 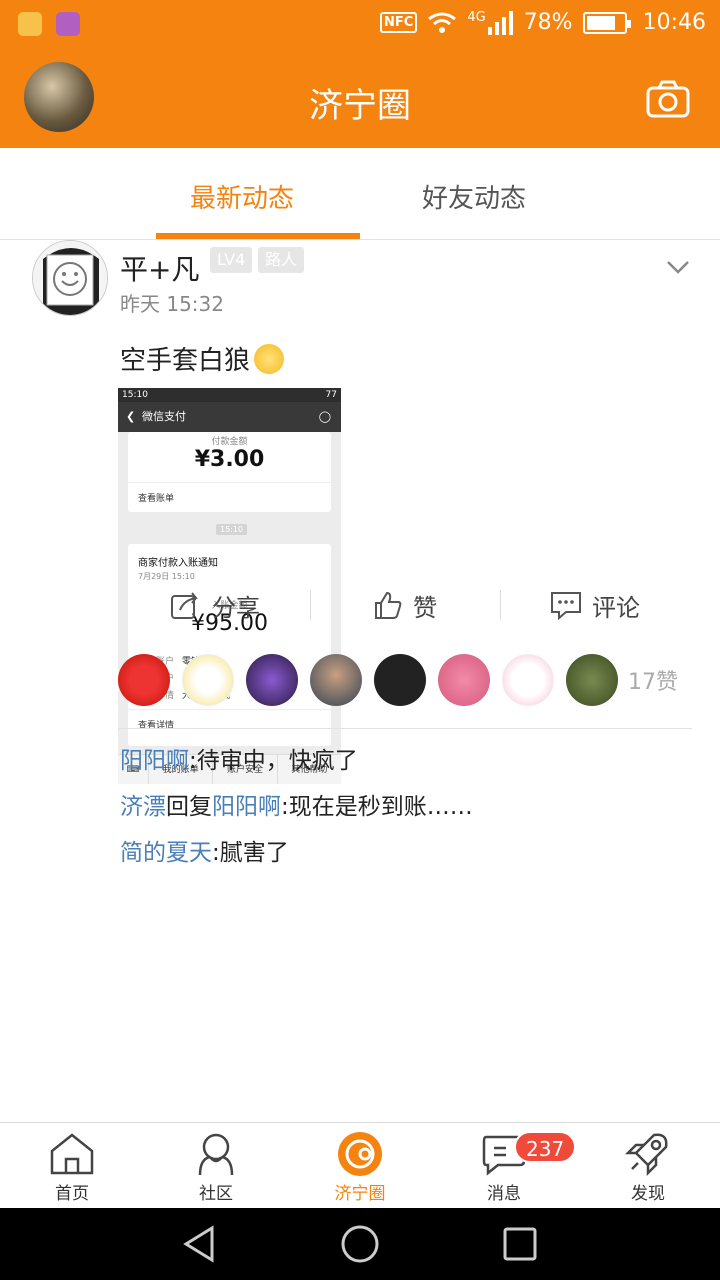 What do you see at coordinates (72, 1194) in the screenshot?
I see `tab-home-label: 首页` at bounding box center [72, 1194].